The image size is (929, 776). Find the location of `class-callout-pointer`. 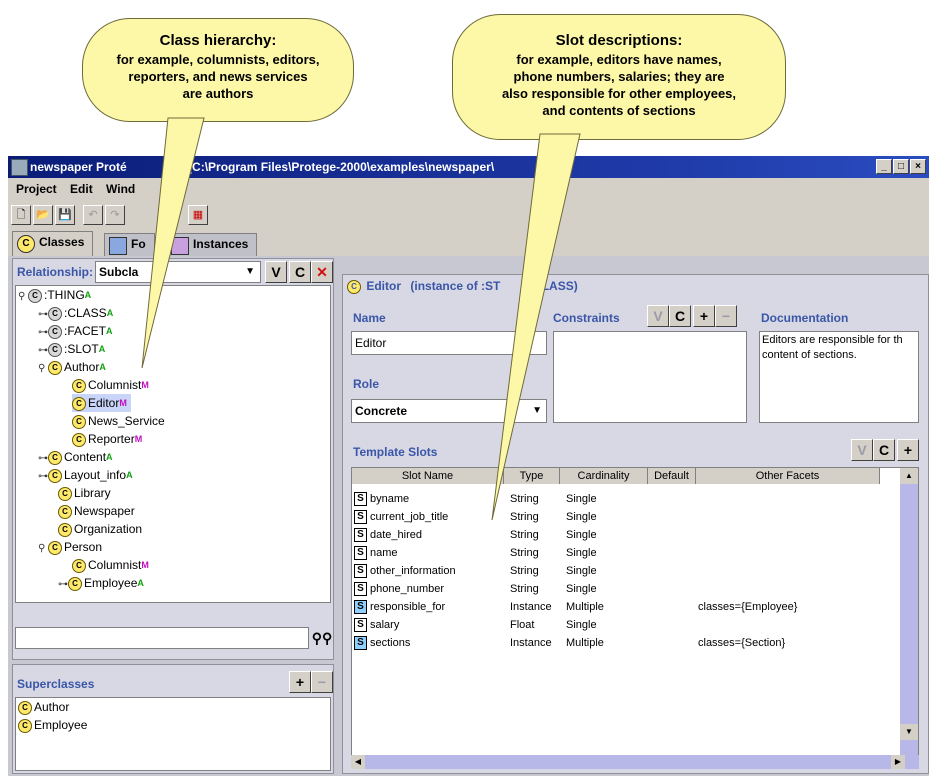

class-callout-pointer is located at coordinates (173, 243).